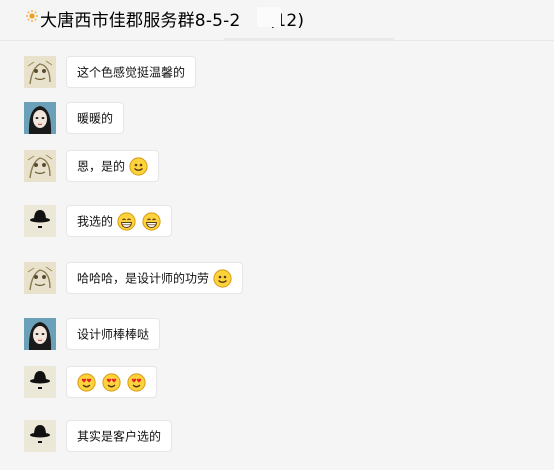 The height and width of the screenshot is (470, 554). What do you see at coordinates (140, 21) in the screenshot?
I see `group-name: 大唐西市佳郡服务群8-5-2` at bounding box center [140, 21].